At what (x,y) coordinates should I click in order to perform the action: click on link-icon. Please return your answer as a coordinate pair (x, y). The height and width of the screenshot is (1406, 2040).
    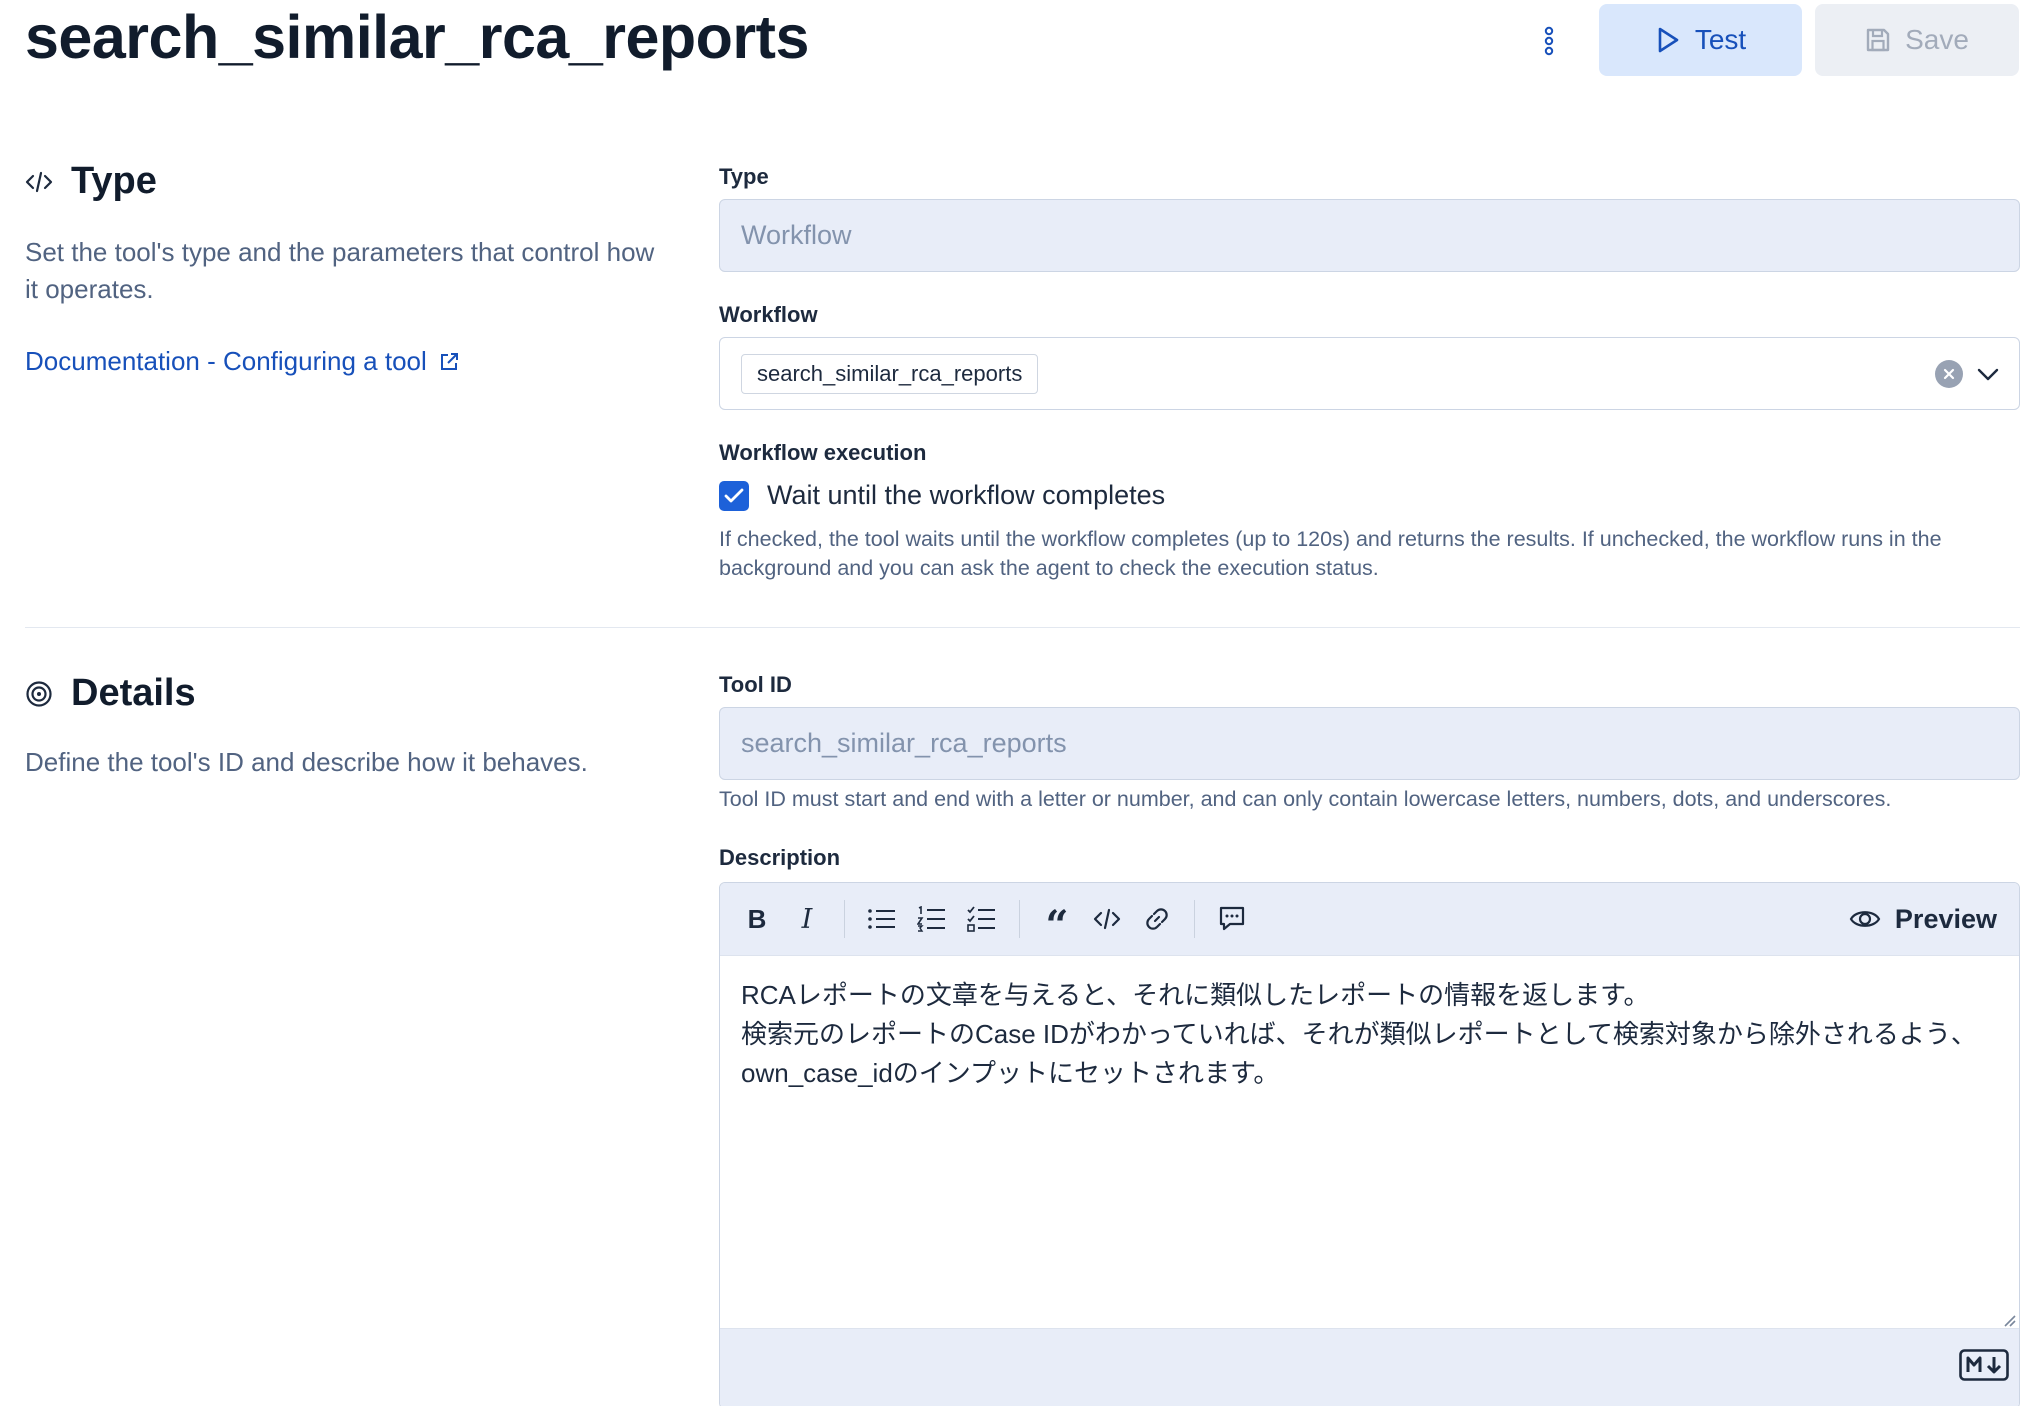
    Looking at the image, I should click on (1157, 919).